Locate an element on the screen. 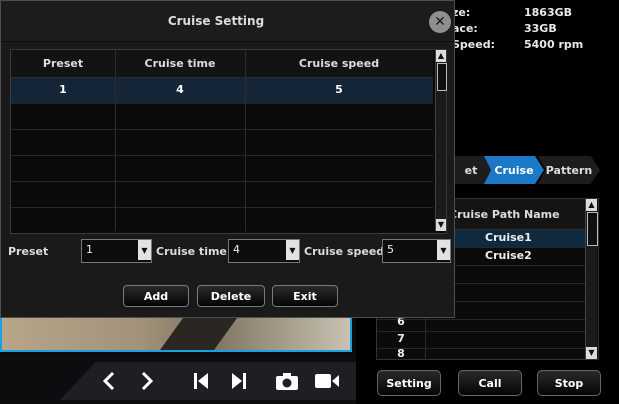  row-number: 8 is located at coordinates (401, 353).